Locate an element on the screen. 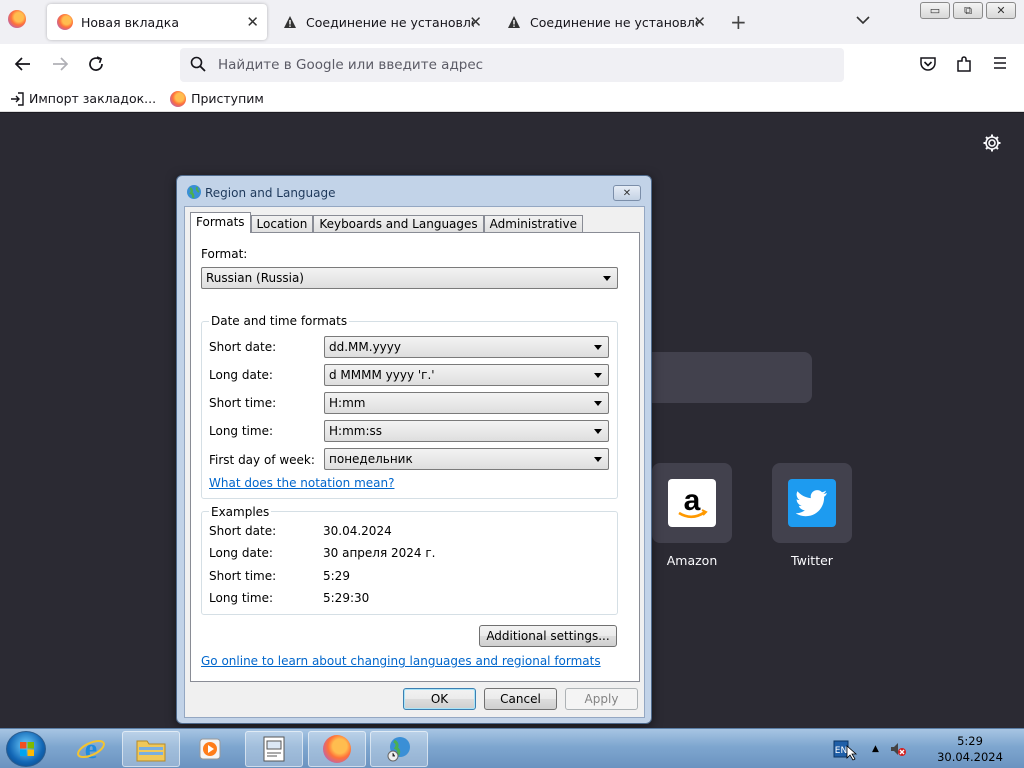 This screenshot has height=768, width=1024. clock-time: 5:29 is located at coordinates (970, 741).